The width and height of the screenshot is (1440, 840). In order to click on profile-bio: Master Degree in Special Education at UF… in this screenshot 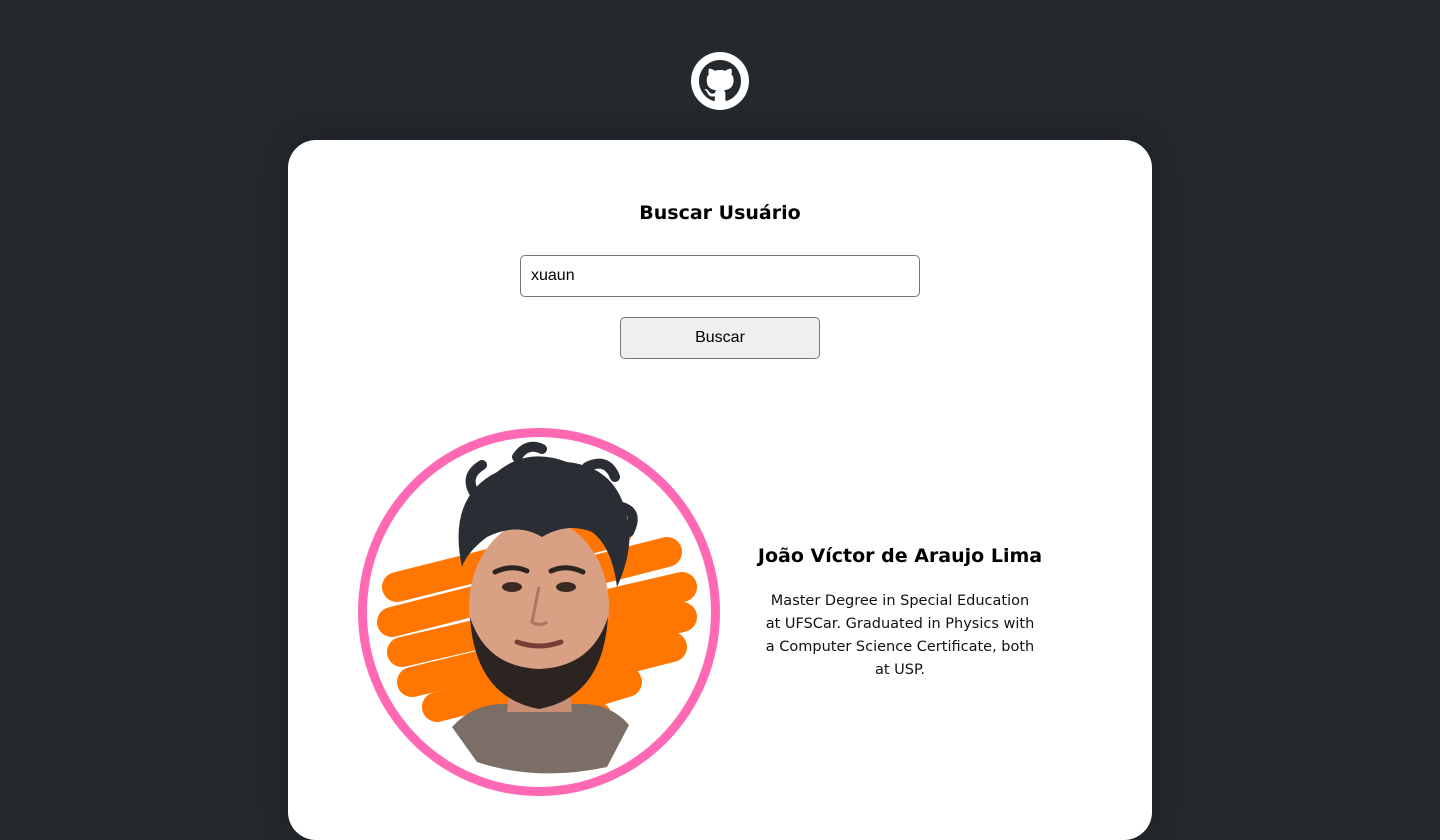, I will do `click(900, 635)`.